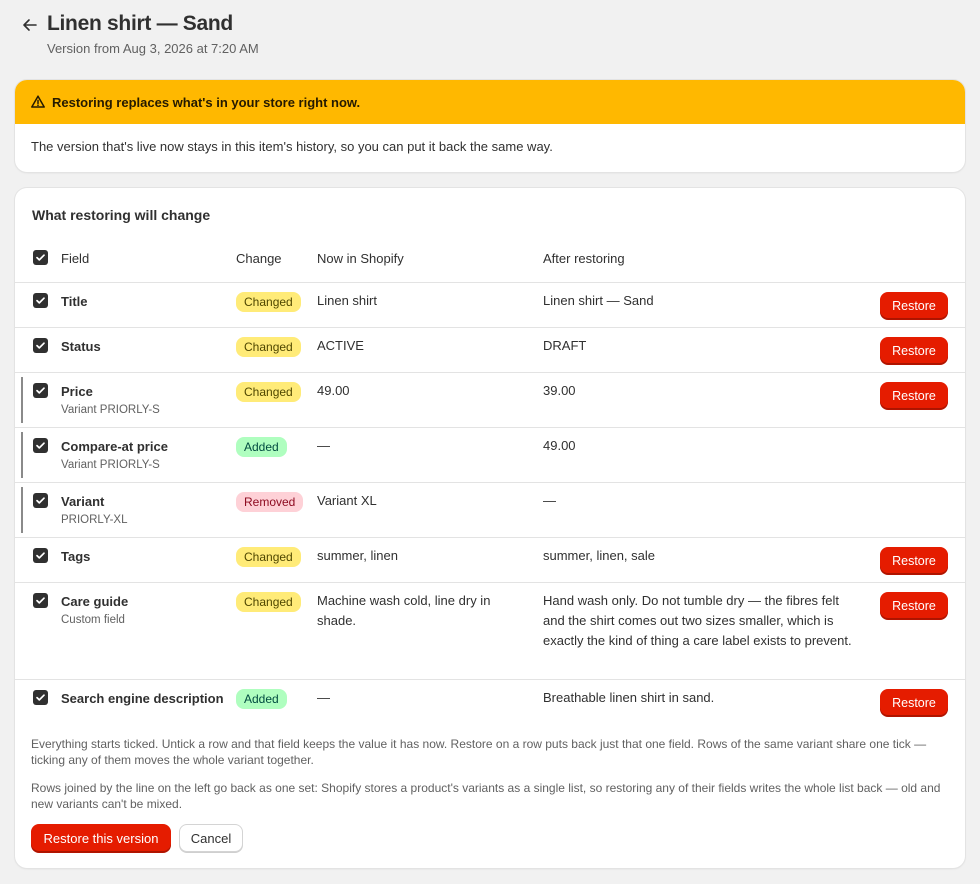  Describe the element at coordinates (95, 601) in the screenshot. I see `field-name: Care guide` at that location.